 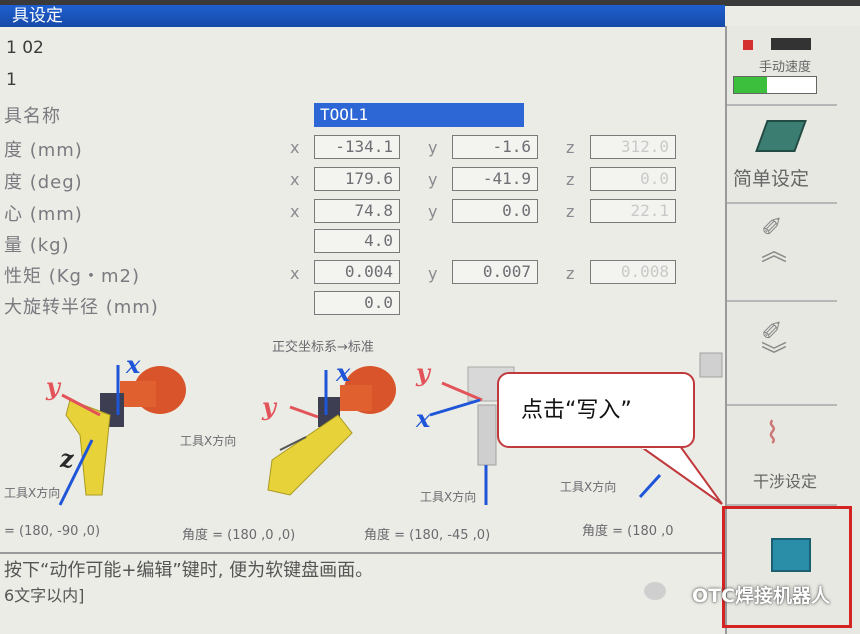 I want to click on length-y-field: -1.6, so click(x=495, y=147).